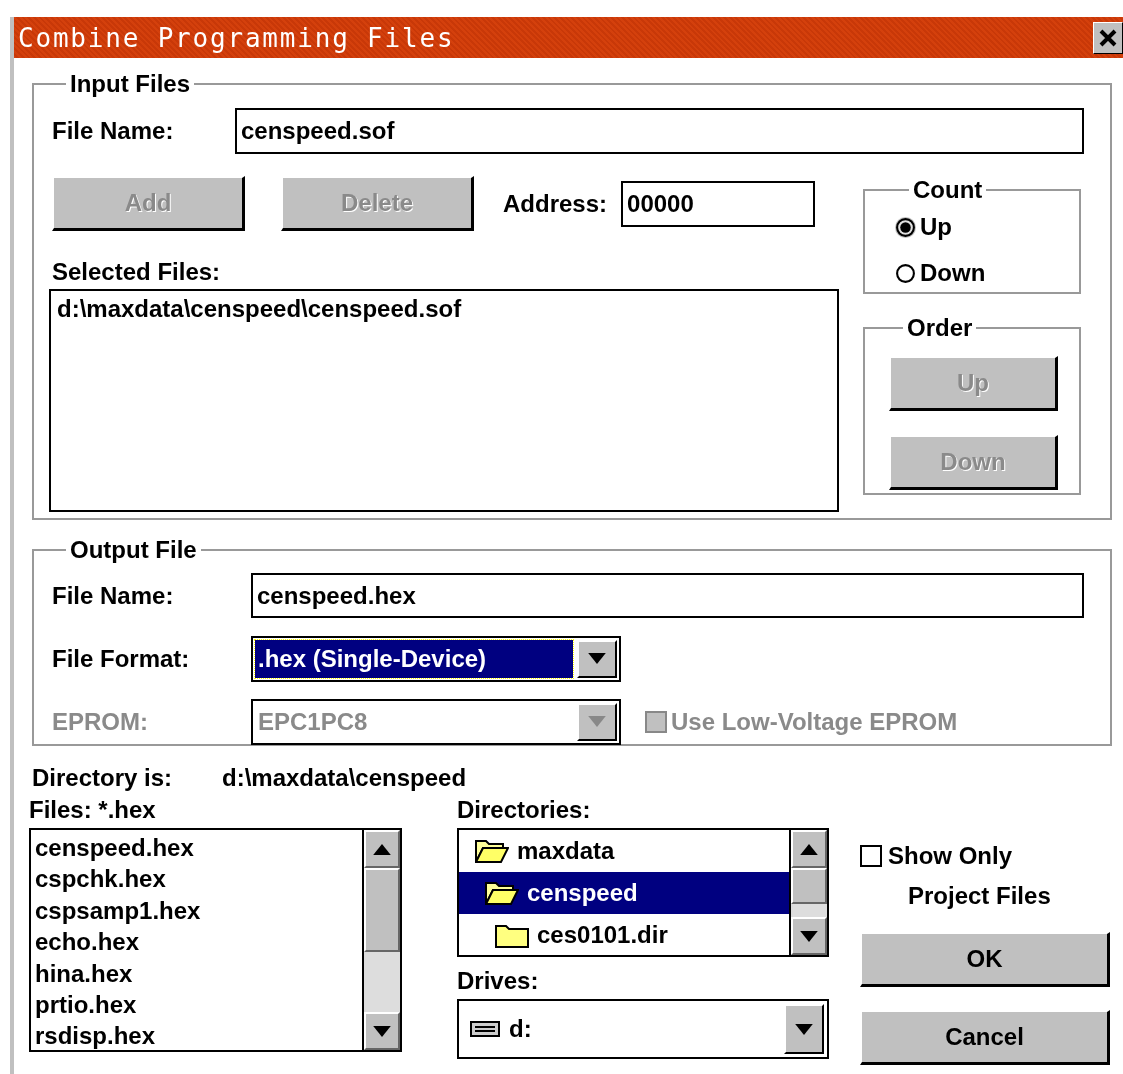  Describe the element at coordinates (196, 942) in the screenshot. I see `list-item: echo.hex` at that location.